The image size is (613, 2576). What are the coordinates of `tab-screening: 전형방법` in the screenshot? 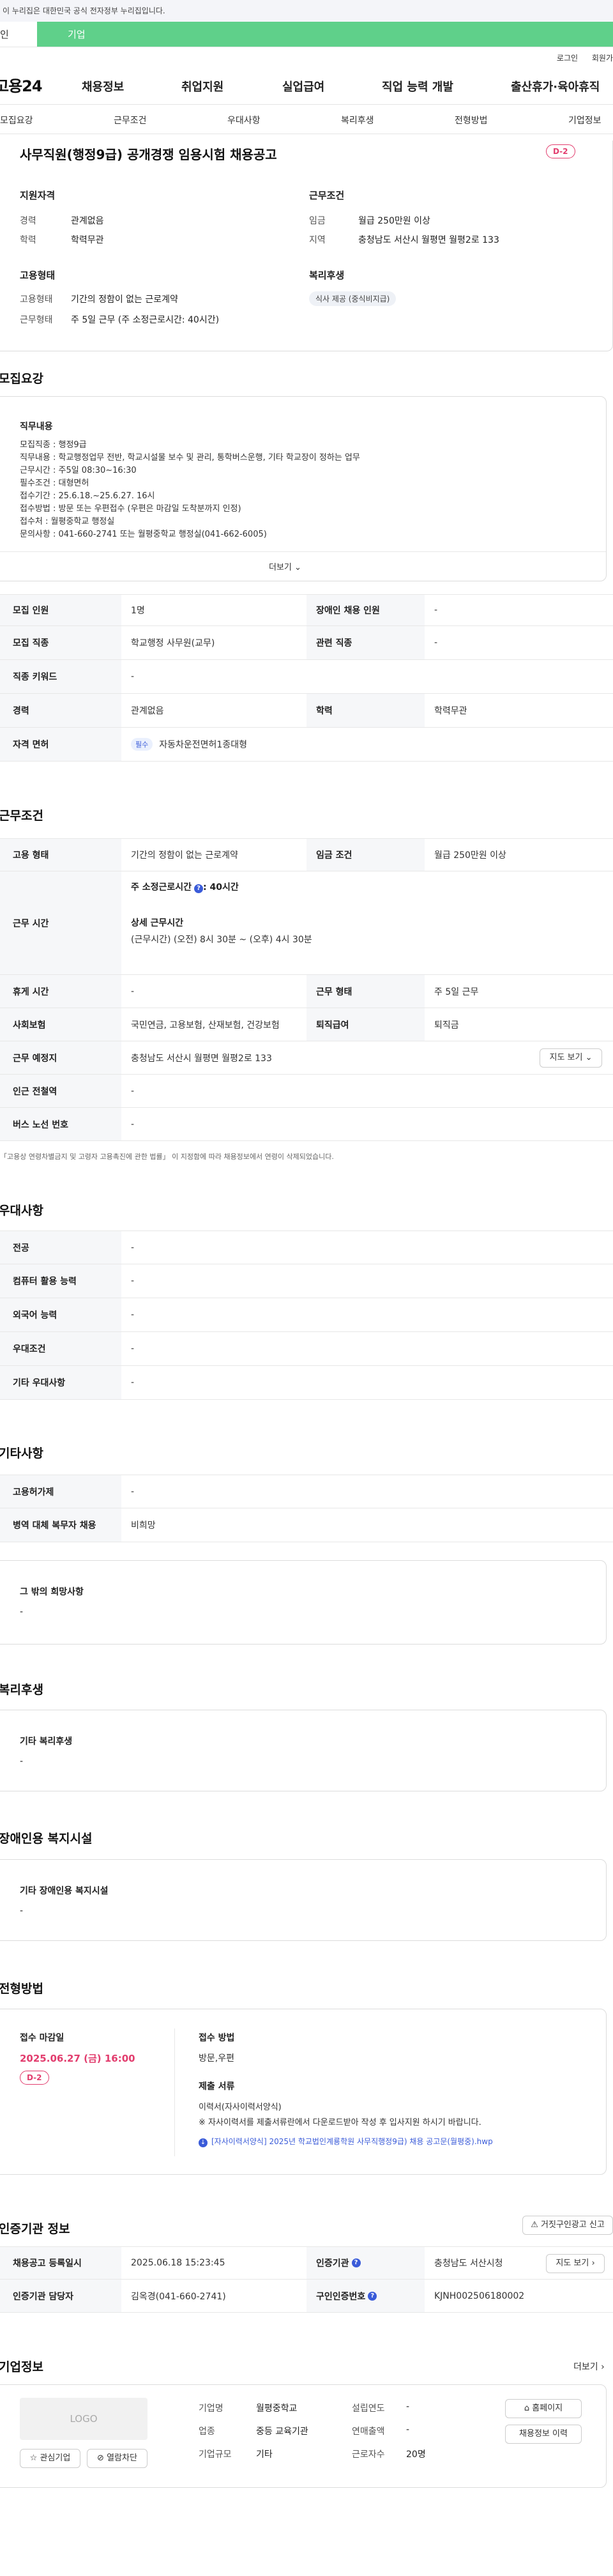 It's located at (471, 120).